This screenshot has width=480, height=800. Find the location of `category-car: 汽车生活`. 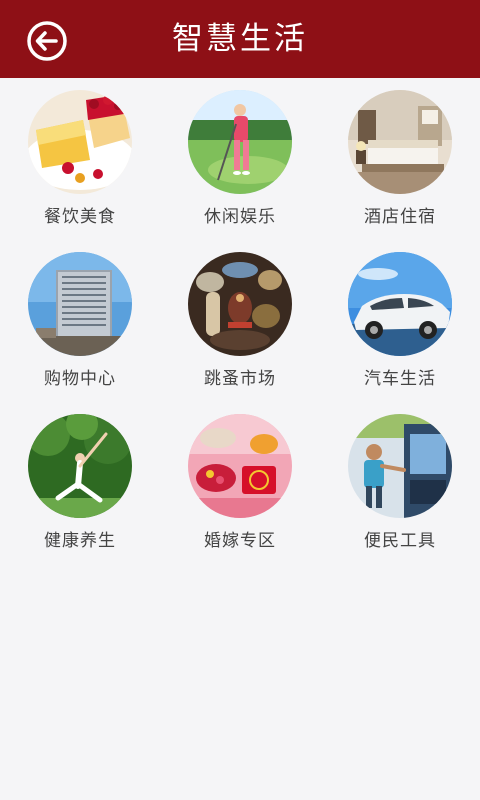

category-car: 汽车生活 is located at coordinates (400, 320).